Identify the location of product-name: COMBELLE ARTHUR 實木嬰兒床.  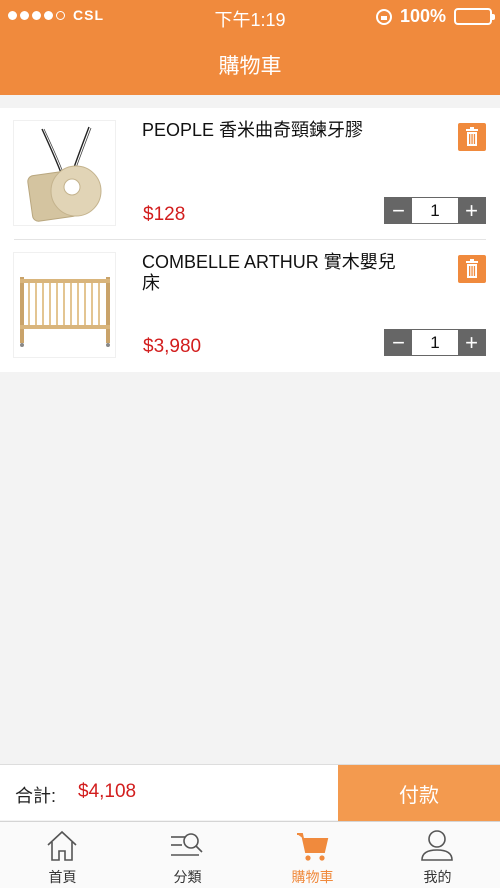
(272, 273).